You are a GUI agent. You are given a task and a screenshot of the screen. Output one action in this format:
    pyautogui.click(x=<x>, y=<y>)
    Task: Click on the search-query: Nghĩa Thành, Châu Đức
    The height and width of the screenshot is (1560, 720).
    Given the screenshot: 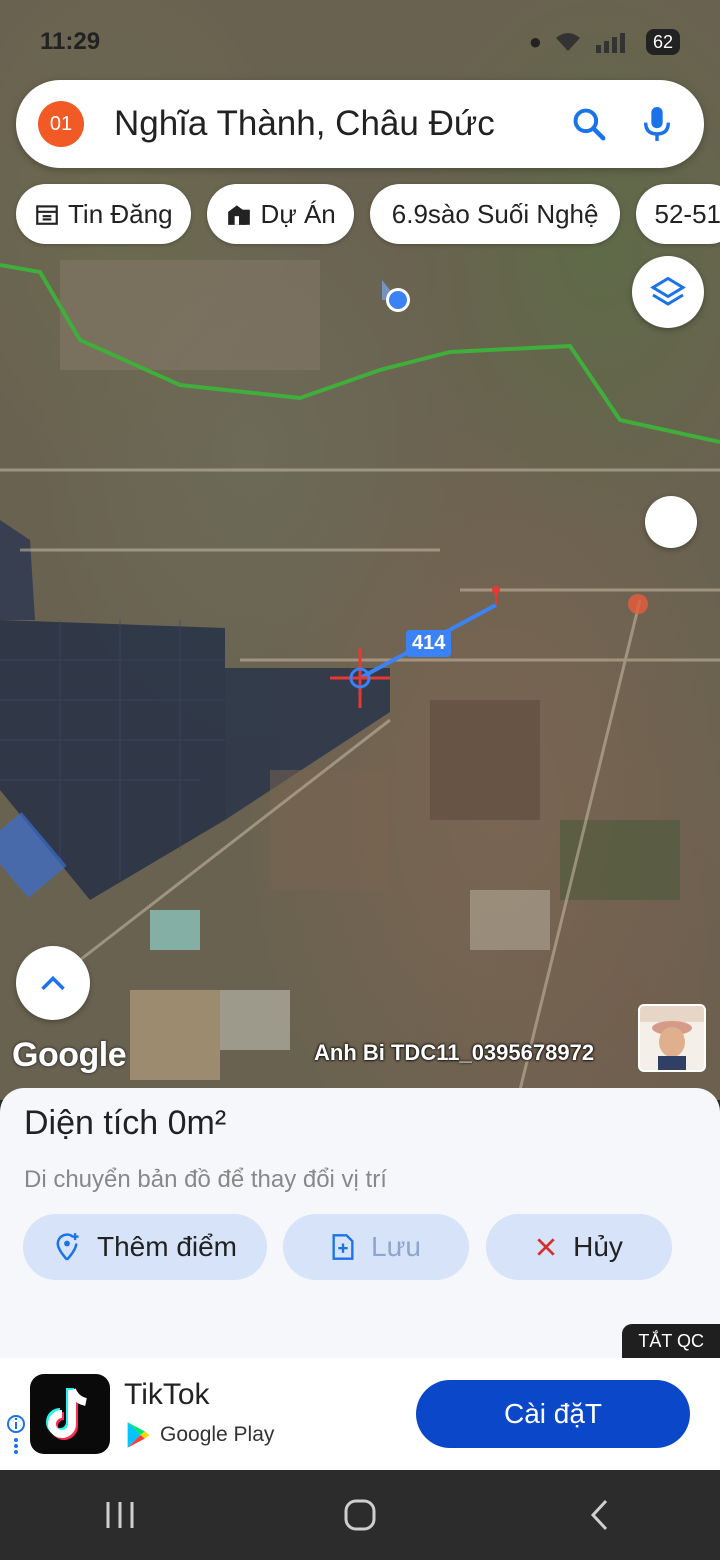 What is the action you would take?
    pyautogui.click(x=330, y=124)
    